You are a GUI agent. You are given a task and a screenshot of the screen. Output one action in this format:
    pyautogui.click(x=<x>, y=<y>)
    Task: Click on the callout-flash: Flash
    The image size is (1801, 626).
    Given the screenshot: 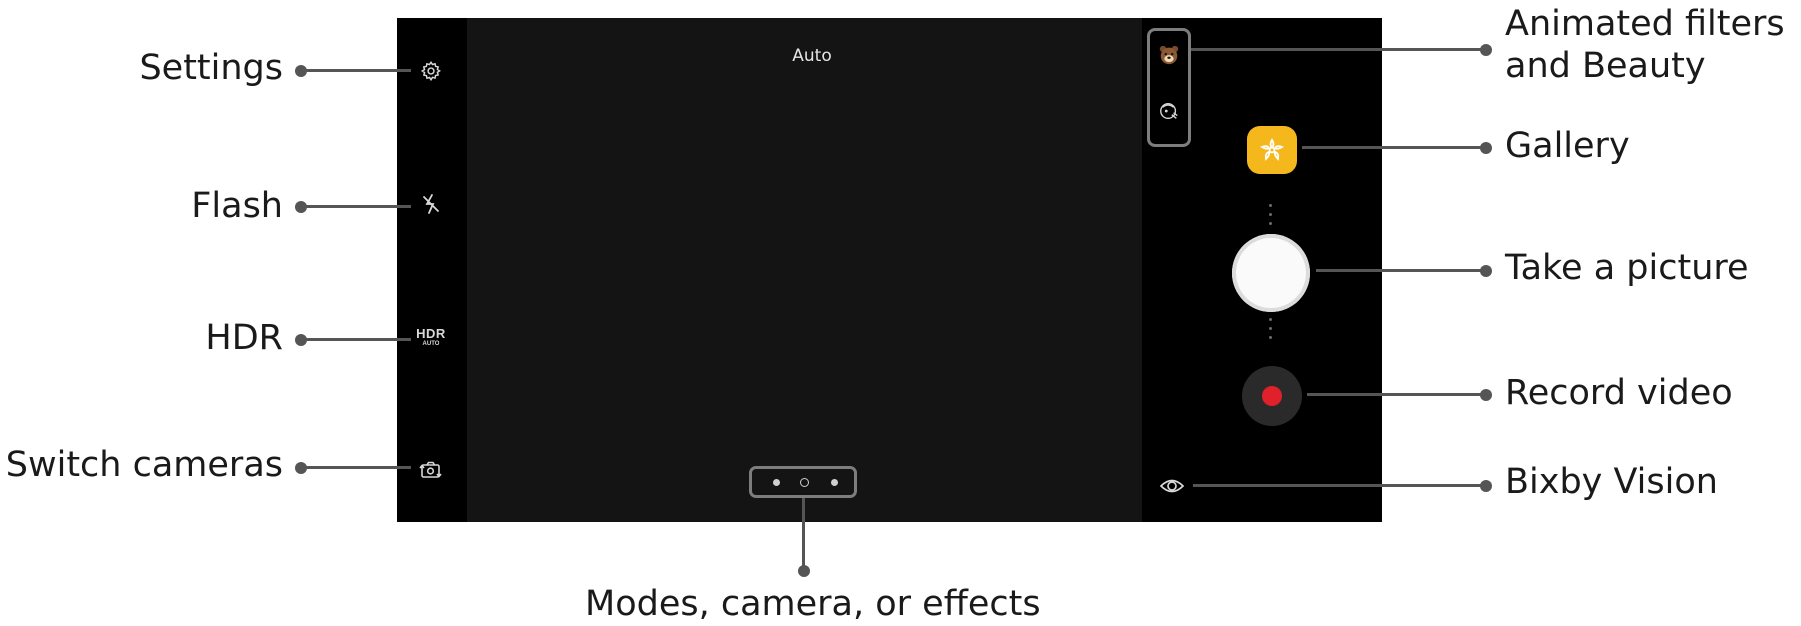 What is the action you would take?
    pyautogui.click(x=237, y=206)
    